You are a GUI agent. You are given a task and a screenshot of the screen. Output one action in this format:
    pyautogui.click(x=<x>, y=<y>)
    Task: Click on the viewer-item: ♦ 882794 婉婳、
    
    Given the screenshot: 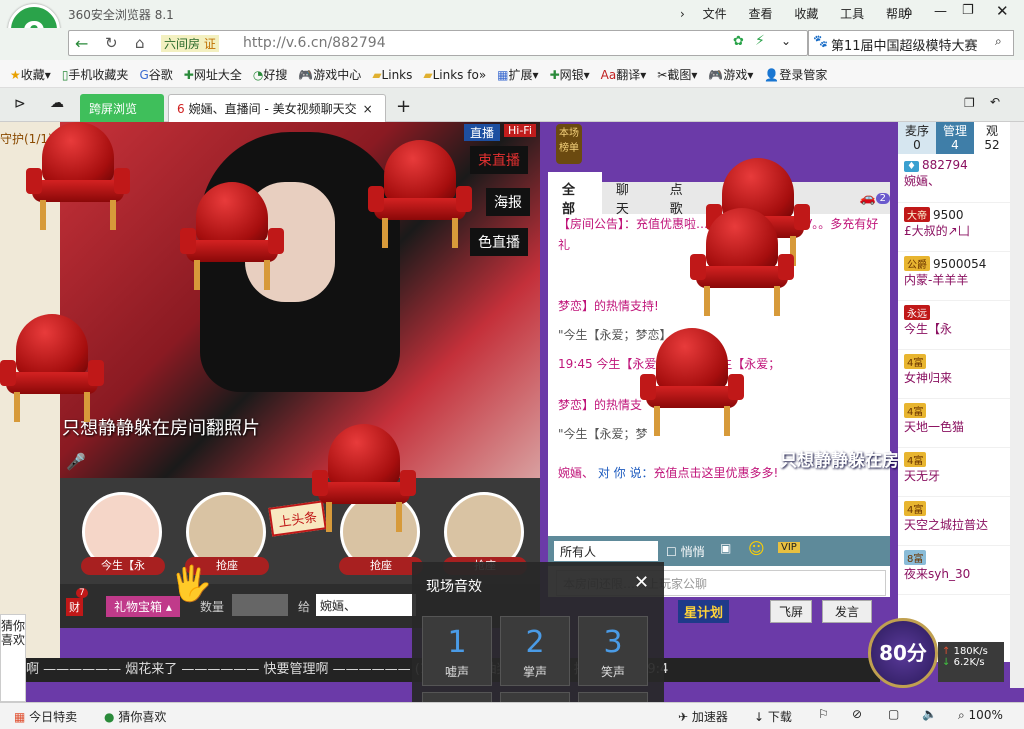 What is the action you would take?
    pyautogui.click(x=954, y=178)
    